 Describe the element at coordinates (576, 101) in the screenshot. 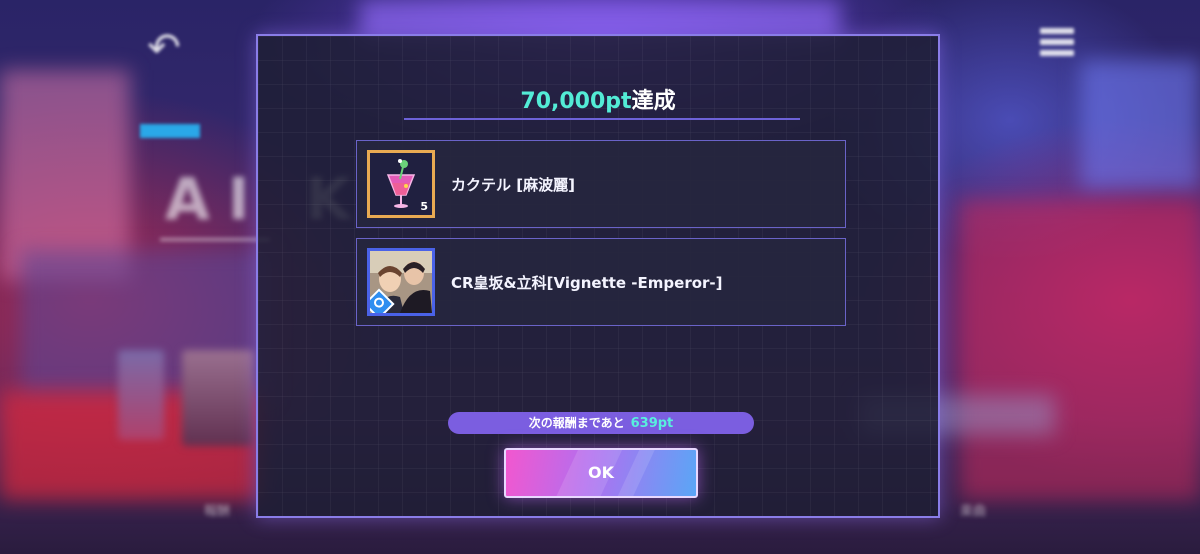

I see `title-points: 70,000pt` at that location.